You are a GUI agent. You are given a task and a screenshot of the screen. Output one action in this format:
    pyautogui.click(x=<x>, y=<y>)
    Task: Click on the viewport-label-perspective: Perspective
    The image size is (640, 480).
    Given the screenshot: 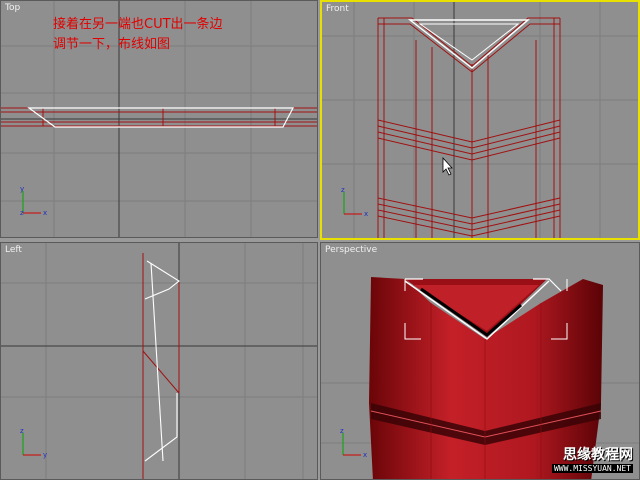 What is the action you would take?
    pyautogui.click(x=351, y=250)
    